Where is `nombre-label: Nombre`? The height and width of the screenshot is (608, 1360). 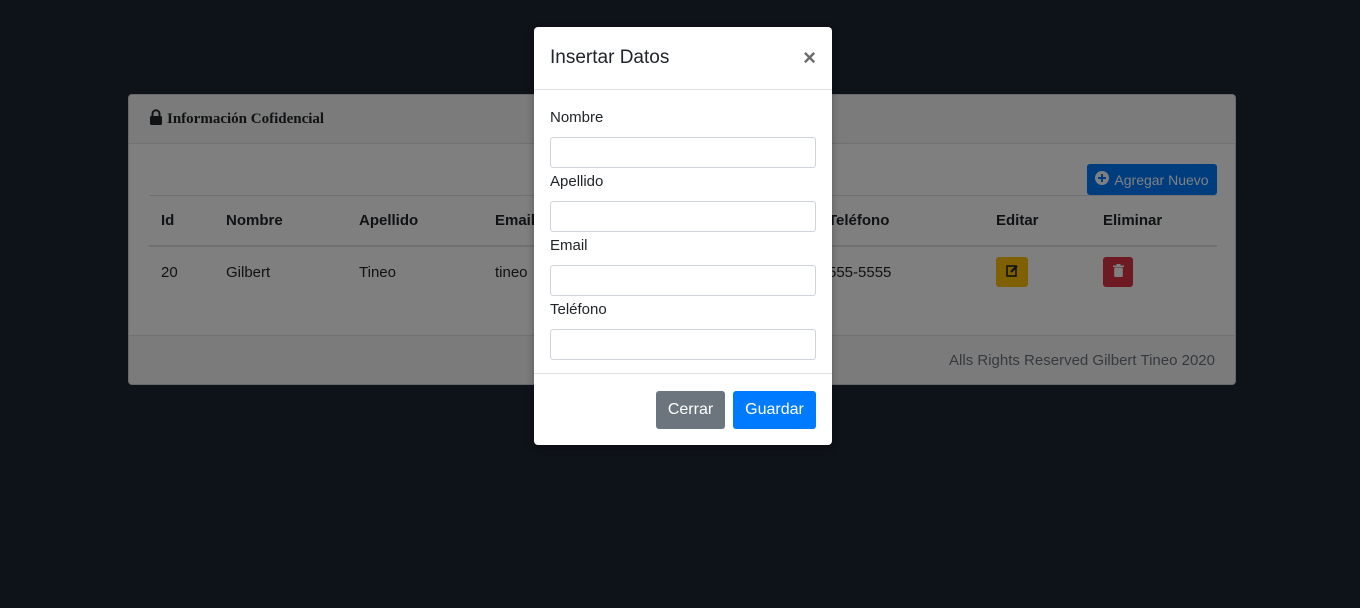 nombre-label: Nombre is located at coordinates (577, 117).